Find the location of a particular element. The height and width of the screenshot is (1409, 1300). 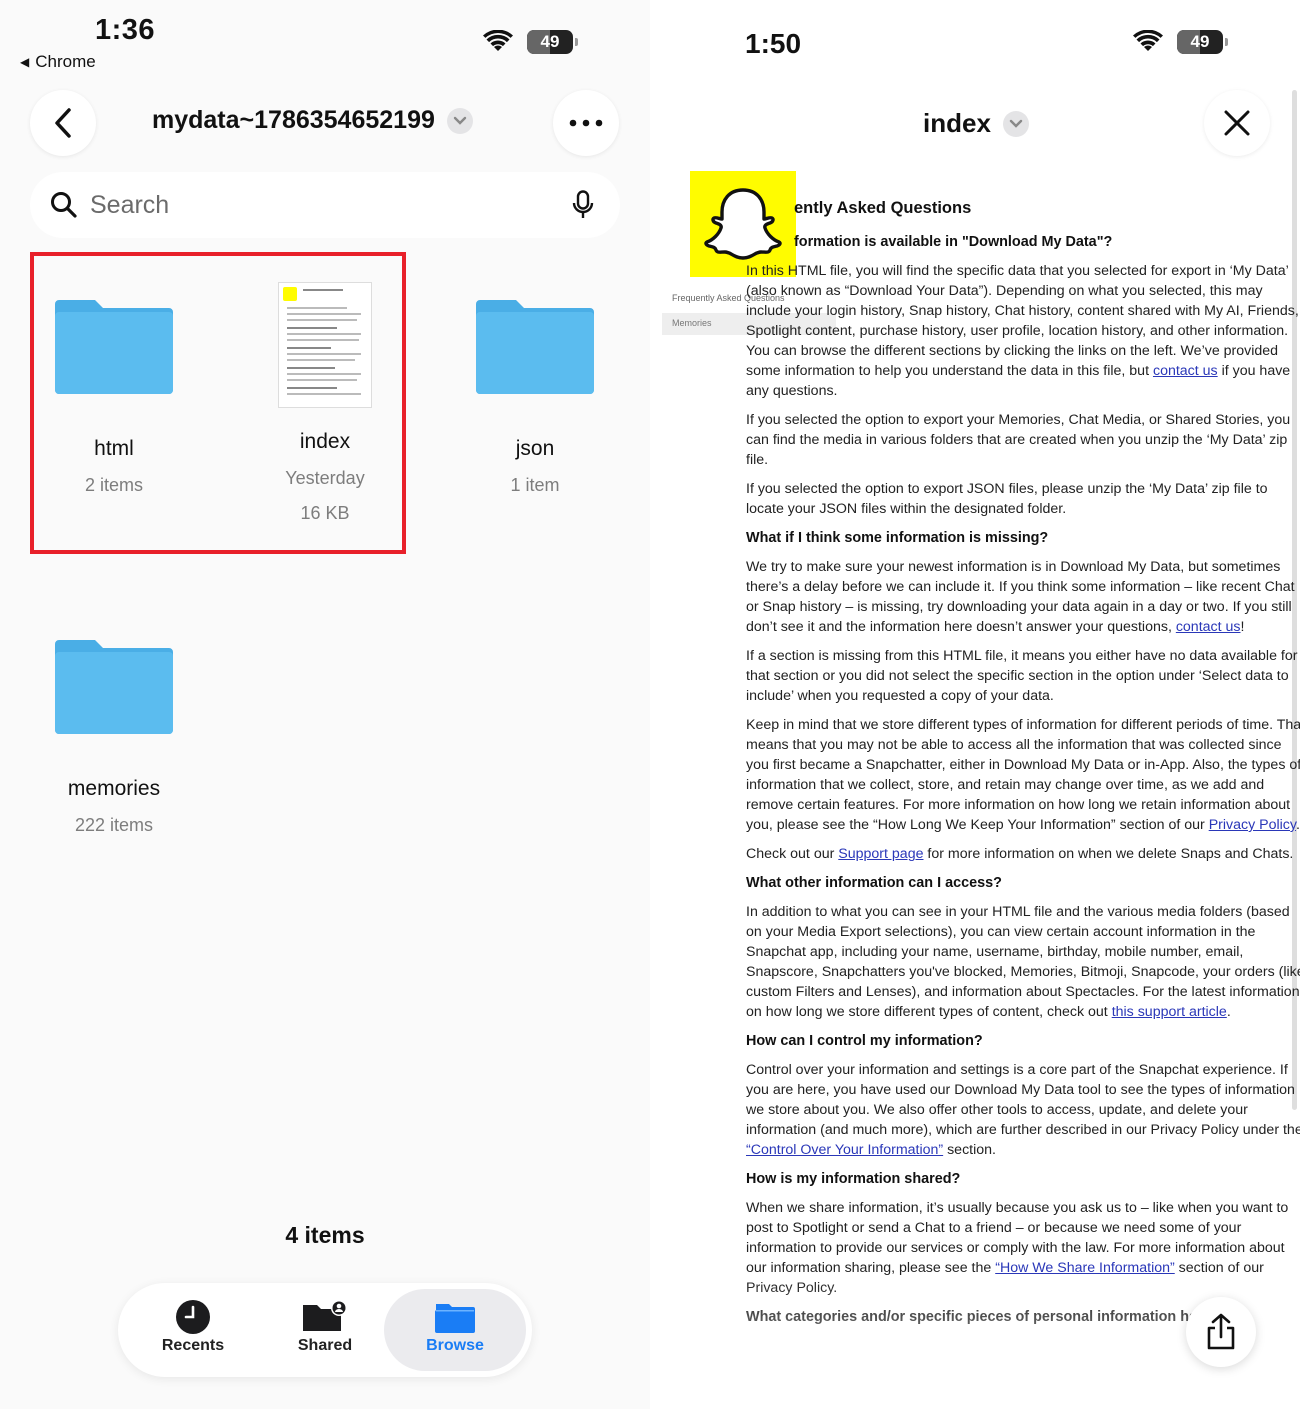

share-icon is located at coordinates (1221, 1331).